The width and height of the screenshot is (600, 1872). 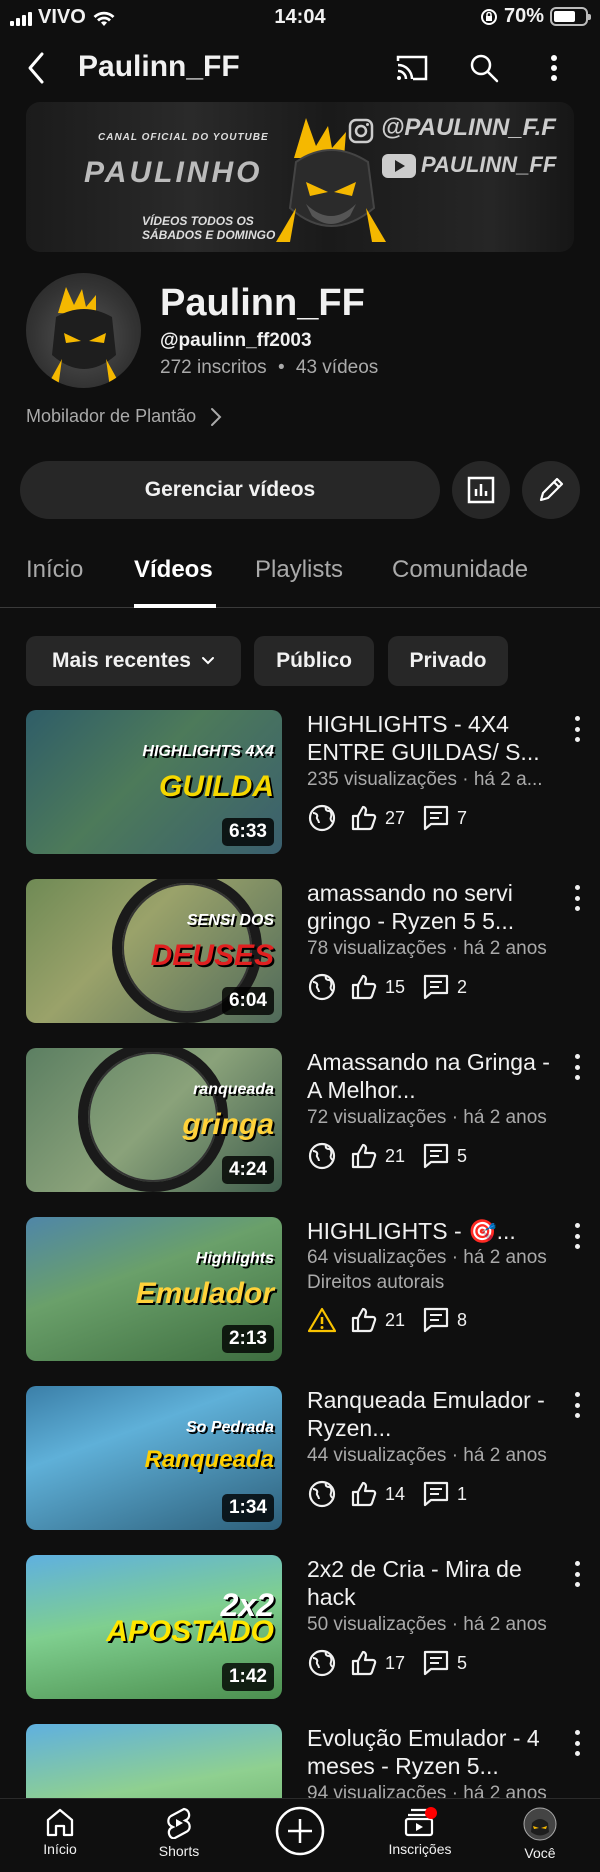 I want to click on home-icon, so click(x=60, y=1822).